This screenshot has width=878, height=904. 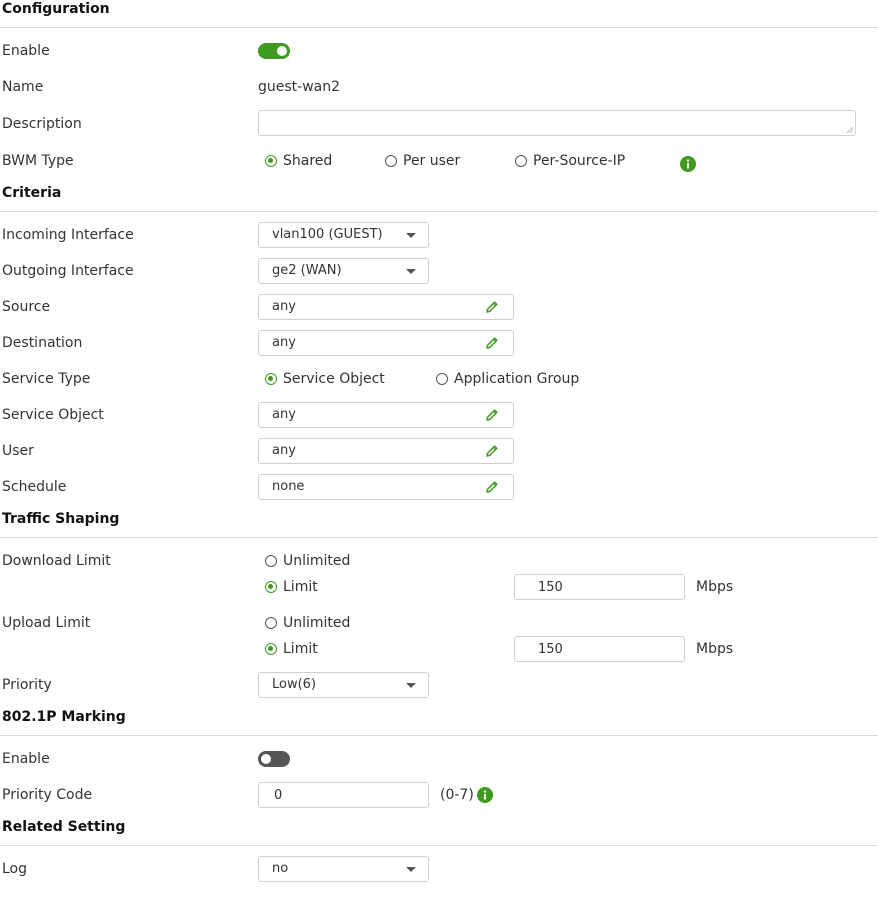 What do you see at coordinates (274, 759) in the screenshot?
I see `marking-enable-toggle` at bounding box center [274, 759].